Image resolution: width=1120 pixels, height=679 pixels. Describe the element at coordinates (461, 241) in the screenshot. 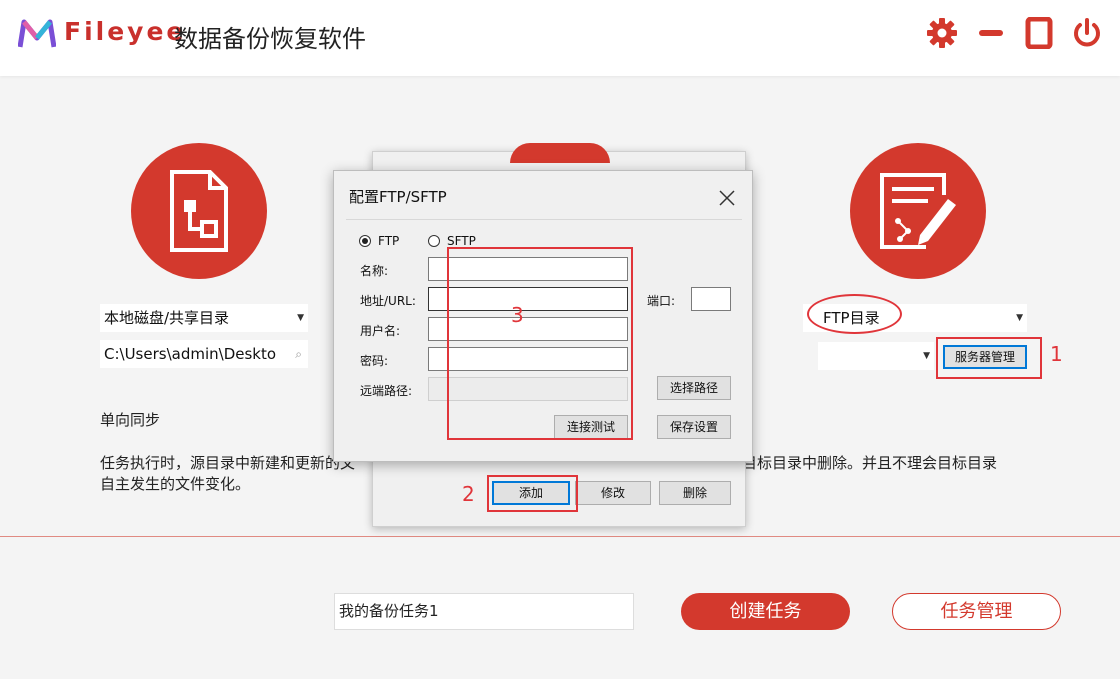

I see `sftp-radio-label: SFTP` at that location.